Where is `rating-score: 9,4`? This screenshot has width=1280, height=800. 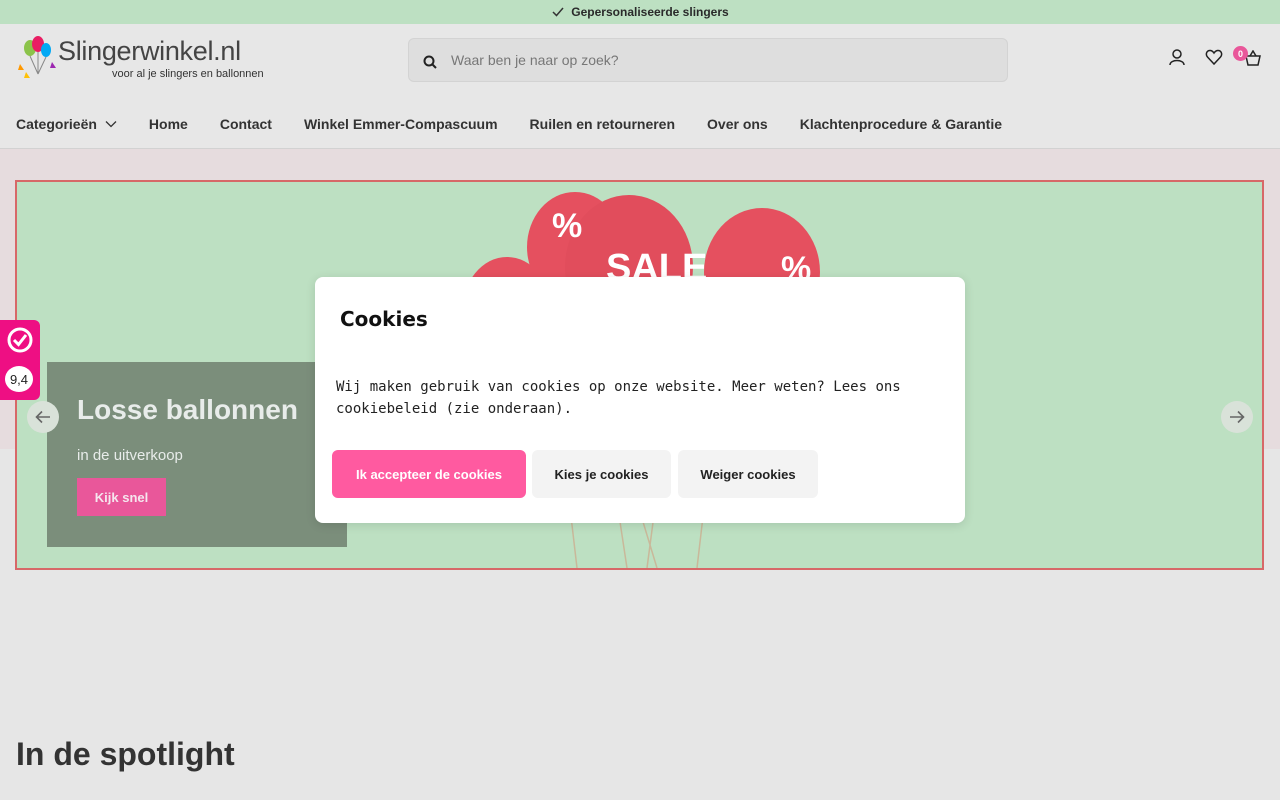
rating-score: 9,4 is located at coordinates (19, 379).